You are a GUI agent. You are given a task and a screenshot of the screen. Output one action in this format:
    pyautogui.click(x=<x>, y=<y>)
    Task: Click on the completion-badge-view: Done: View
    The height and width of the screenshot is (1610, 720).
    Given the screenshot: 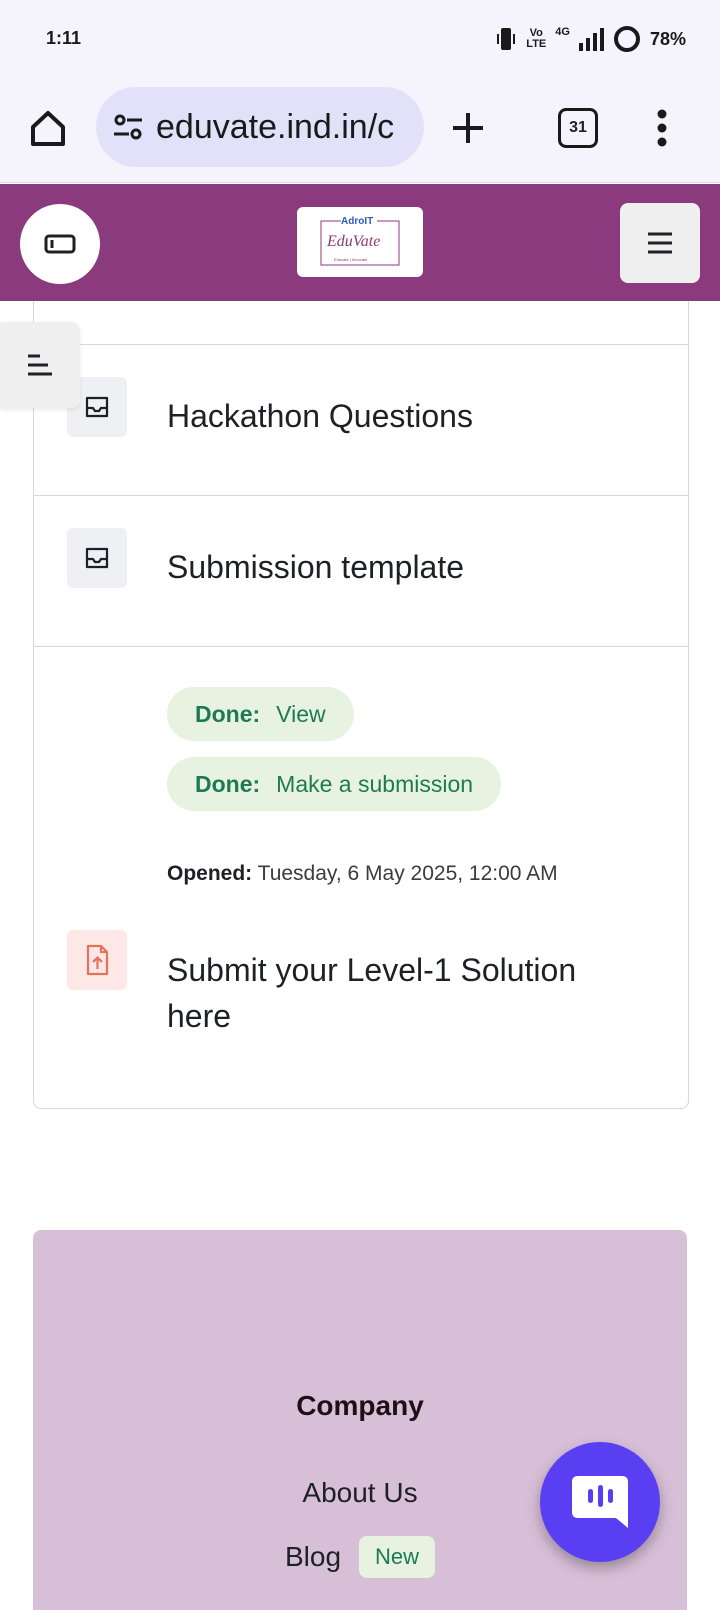 What is the action you would take?
    pyautogui.click(x=260, y=714)
    